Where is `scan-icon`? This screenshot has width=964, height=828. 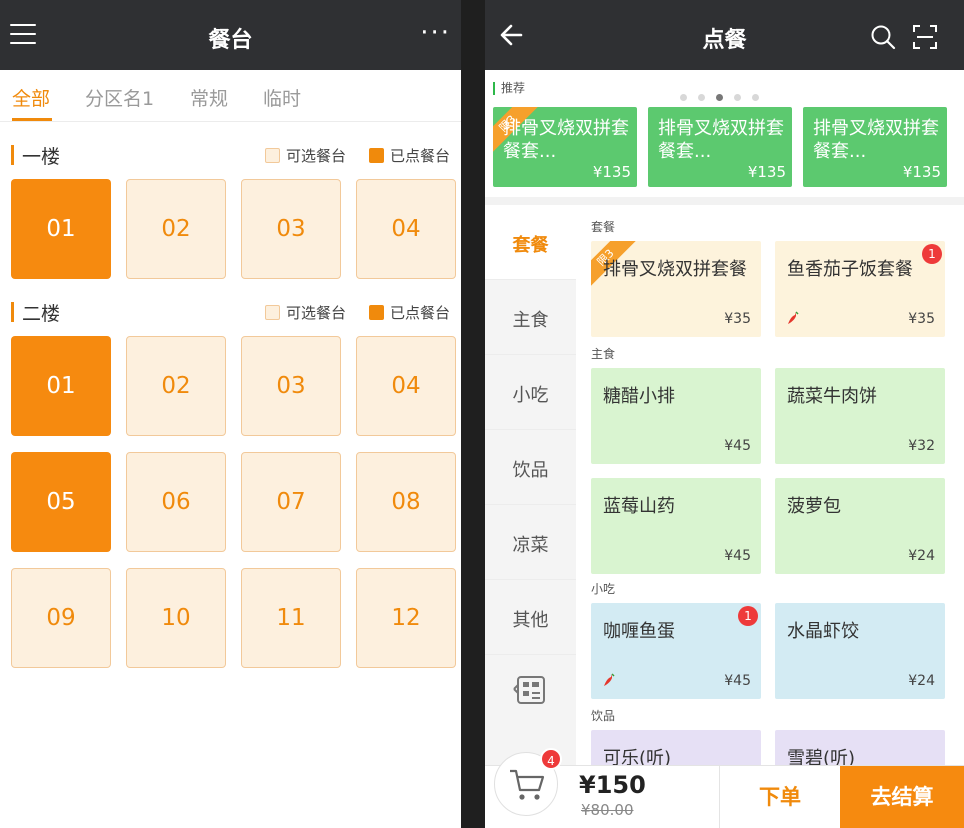 scan-icon is located at coordinates (925, 37).